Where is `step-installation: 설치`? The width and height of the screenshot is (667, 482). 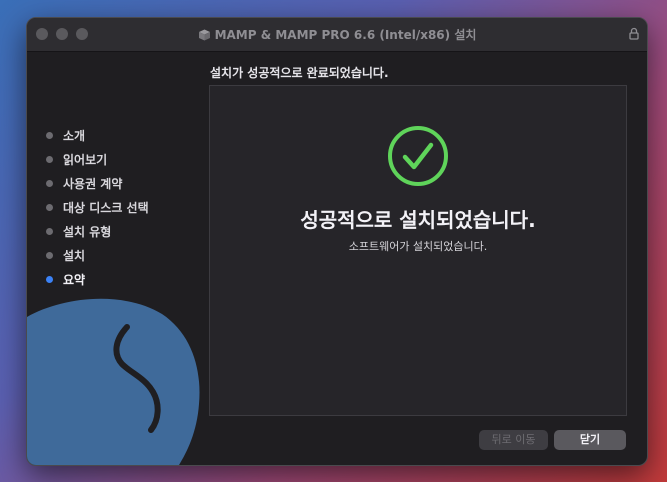
step-installation: 설치 is located at coordinates (97, 256).